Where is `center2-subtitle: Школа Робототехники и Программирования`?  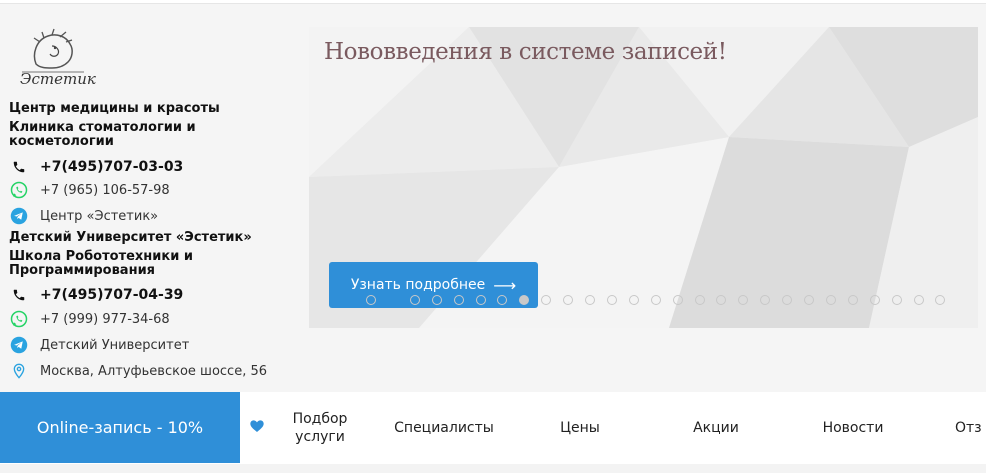
center2-subtitle: Школа Робототехники и Программирования is located at coordinates (101, 263).